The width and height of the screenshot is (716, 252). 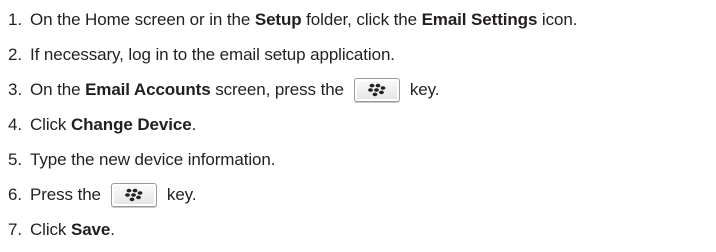 I want to click on step-number: 6., so click(x=15, y=194).